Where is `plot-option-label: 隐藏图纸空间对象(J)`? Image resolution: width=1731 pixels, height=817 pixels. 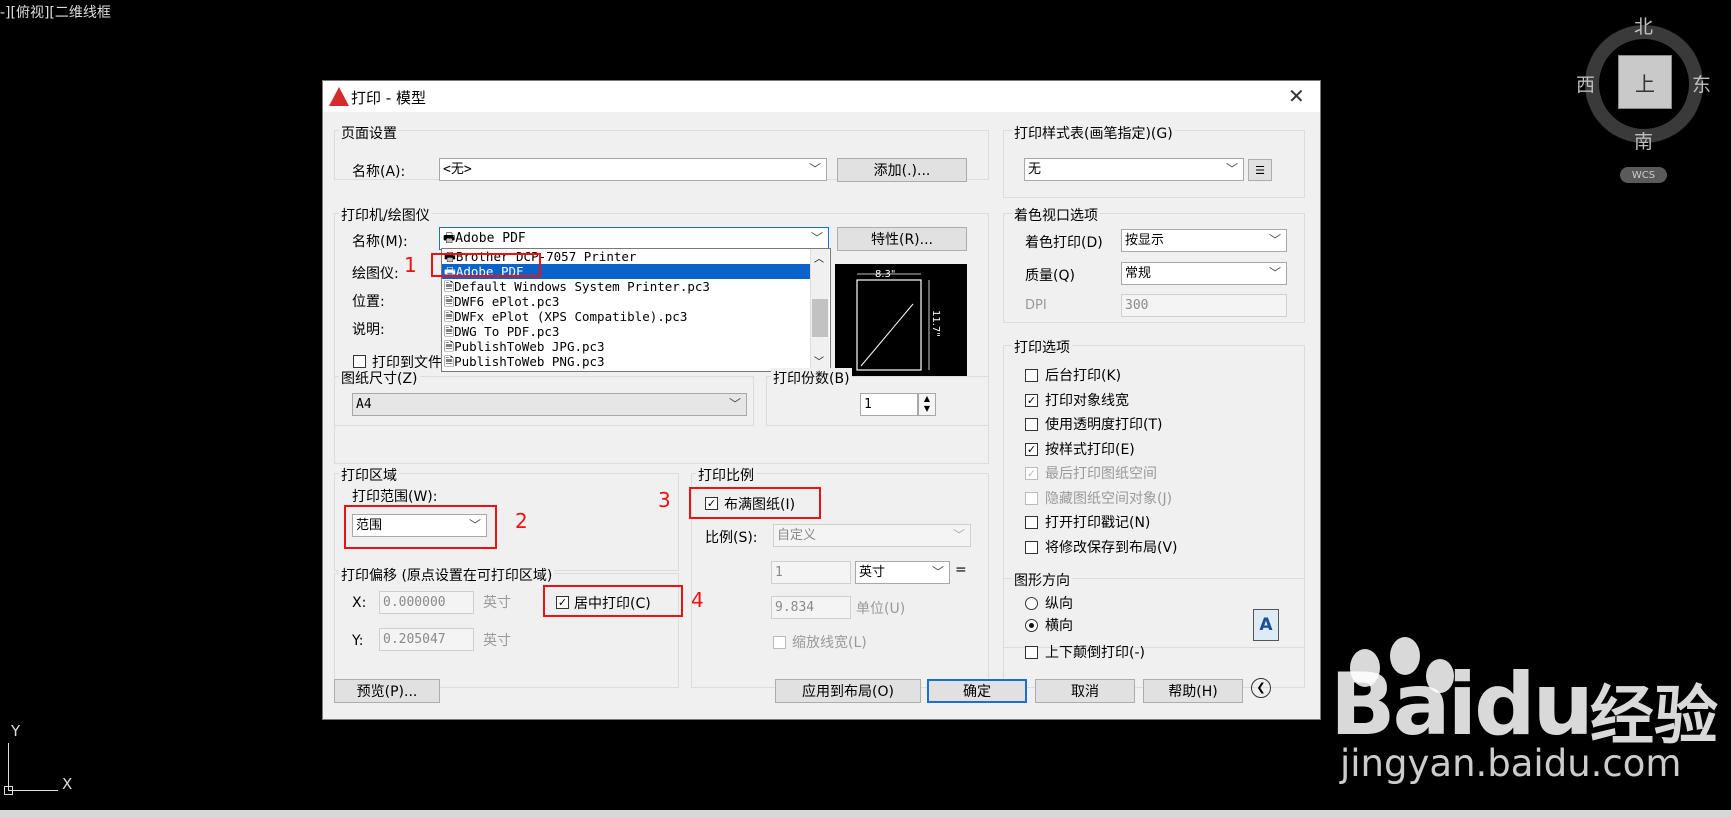
plot-option-label: 隐藏图纸空间对象(J) is located at coordinates (1109, 499).